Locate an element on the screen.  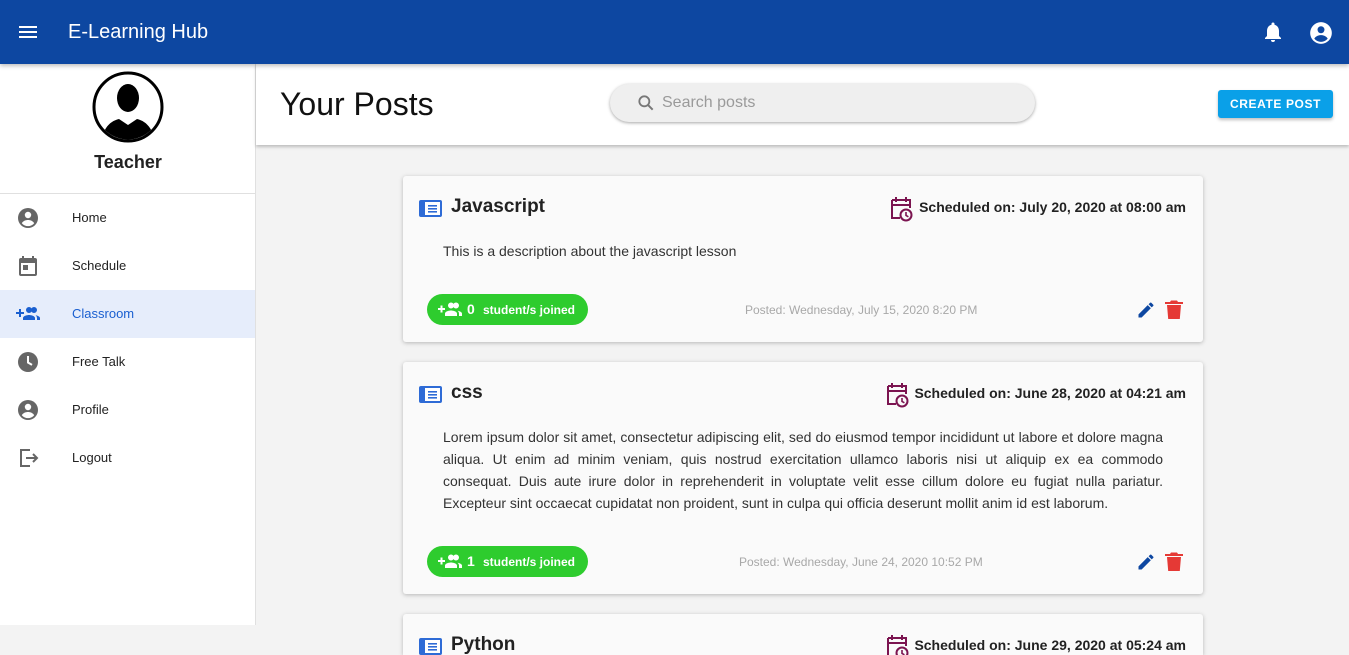
profile-role: Teacher is located at coordinates (128, 162).